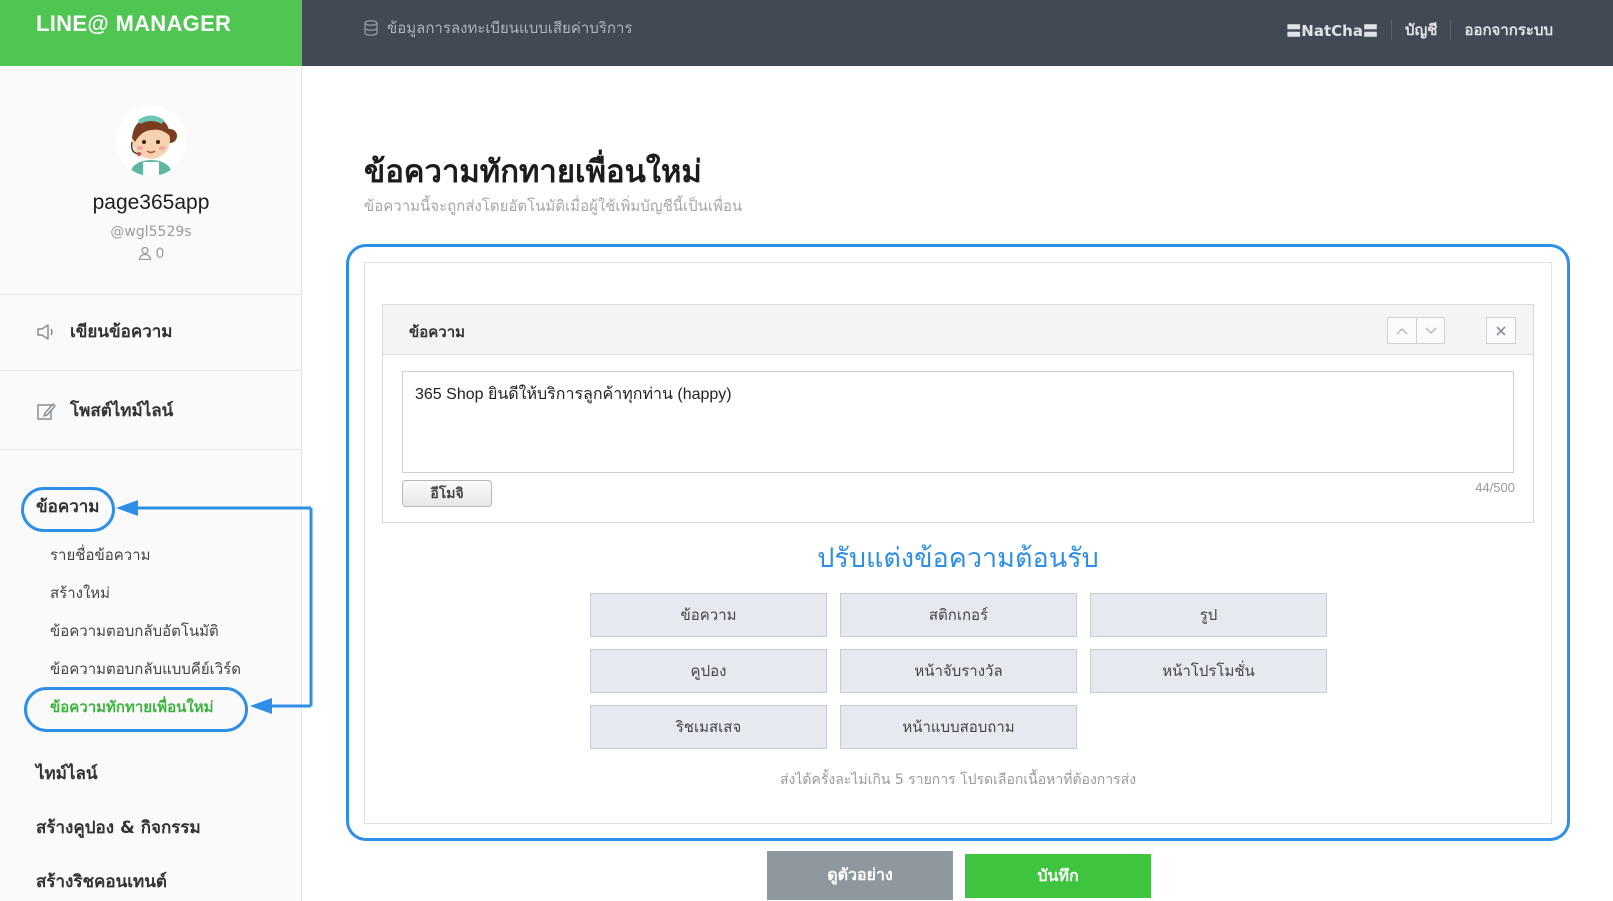 The width and height of the screenshot is (1613, 901). Describe the element at coordinates (860, 875) in the screenshot. I see `preview-button: ดูตัวอย่าง` at that location.